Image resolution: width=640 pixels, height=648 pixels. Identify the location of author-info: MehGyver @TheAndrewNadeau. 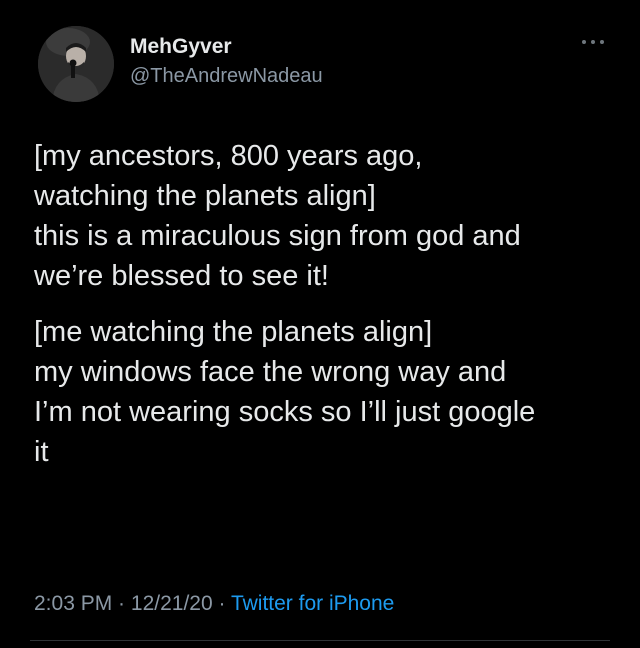
(226, 62).